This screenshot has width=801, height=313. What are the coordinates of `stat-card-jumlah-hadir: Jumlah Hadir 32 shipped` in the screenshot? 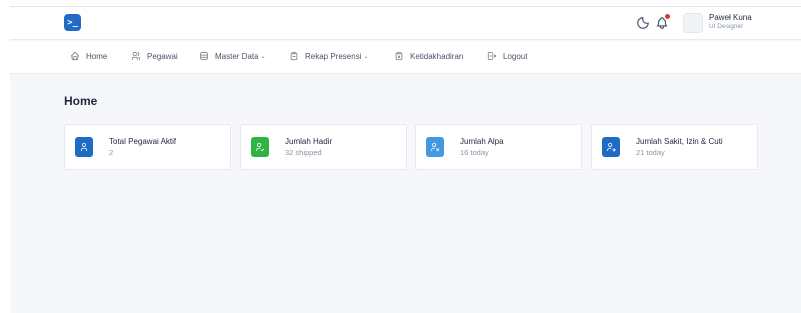 It's located at (323, 147).